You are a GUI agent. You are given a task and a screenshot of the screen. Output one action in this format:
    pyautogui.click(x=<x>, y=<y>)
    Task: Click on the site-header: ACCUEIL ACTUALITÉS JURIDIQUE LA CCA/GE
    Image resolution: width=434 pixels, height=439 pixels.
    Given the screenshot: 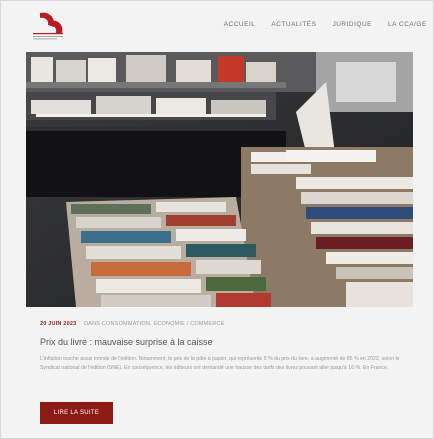 What is the action you would take?
    pyautogui.click(x=225, y=24)
    